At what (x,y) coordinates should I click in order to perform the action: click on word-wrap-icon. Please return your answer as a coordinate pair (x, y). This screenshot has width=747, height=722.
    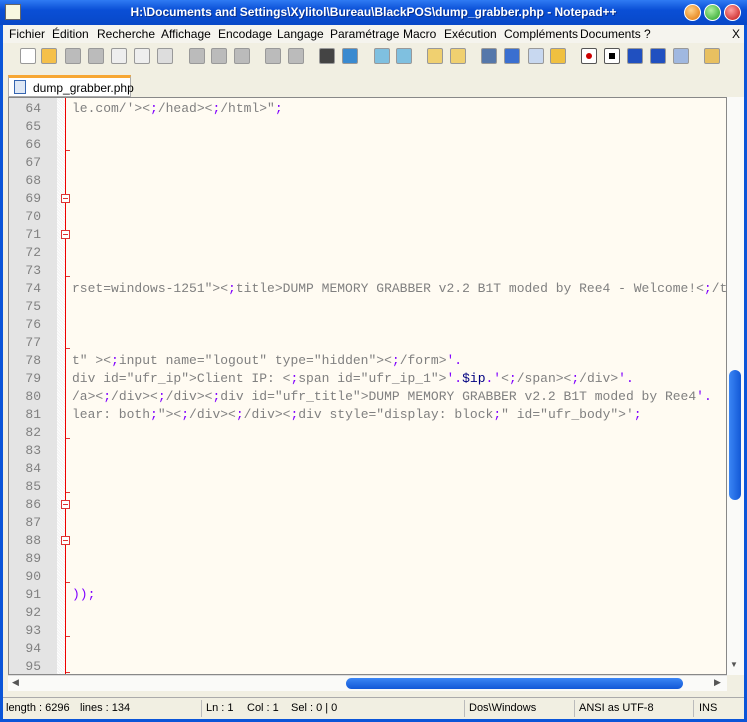
    Looking at the image, I should click on (489, 56).